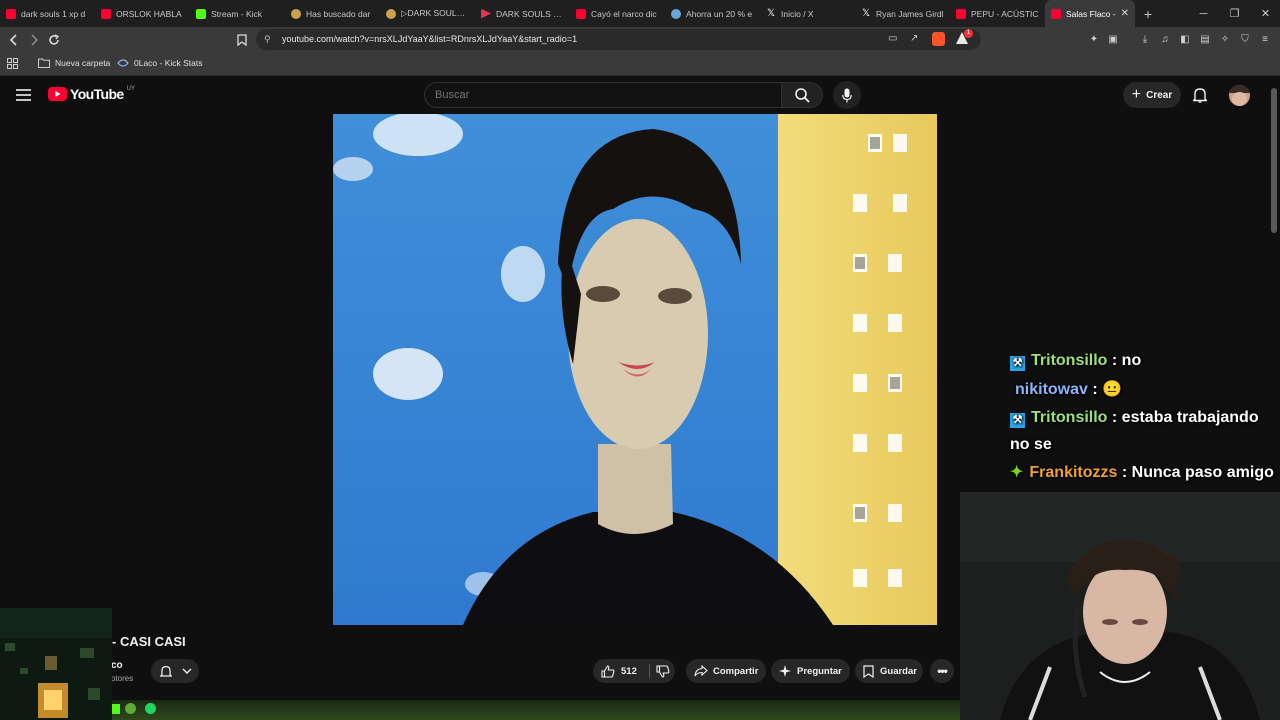 This screenshot has width=1280, height=720. I want to click on chevron-down-icon, so click(187, 671).